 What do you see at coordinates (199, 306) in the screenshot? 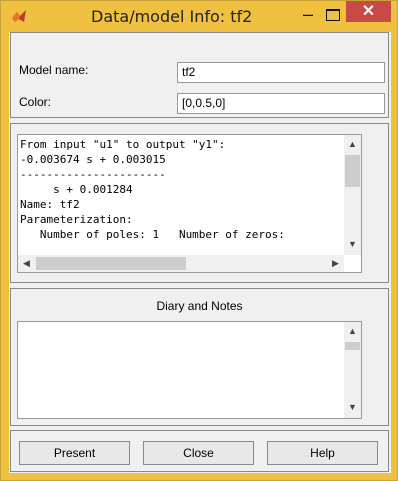
I see `diary-title: Diary and Notes` at bounding box center [199, 306].